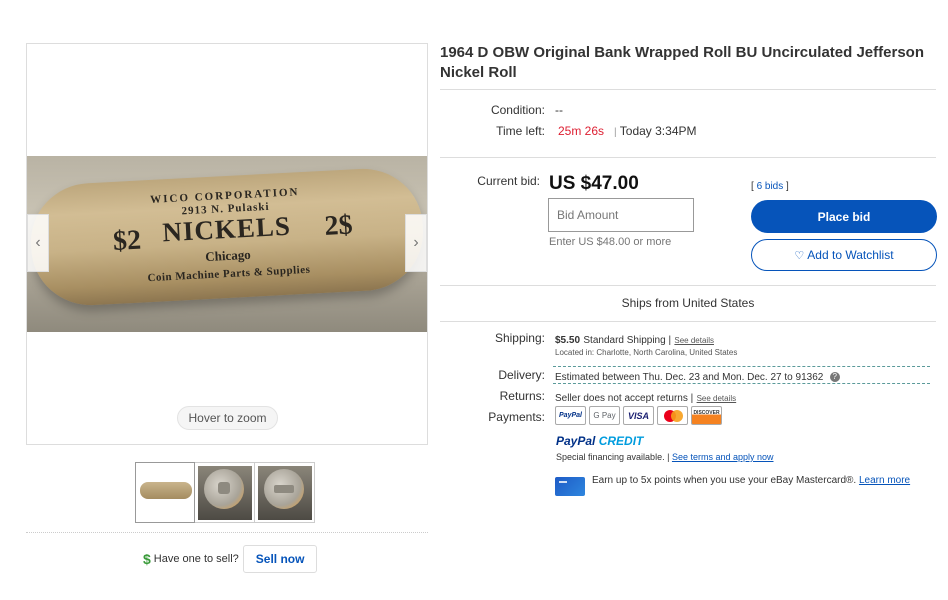 The image size is (948, 600). I want to click on roll-print-denom-right: 2$, so click(338, 225).